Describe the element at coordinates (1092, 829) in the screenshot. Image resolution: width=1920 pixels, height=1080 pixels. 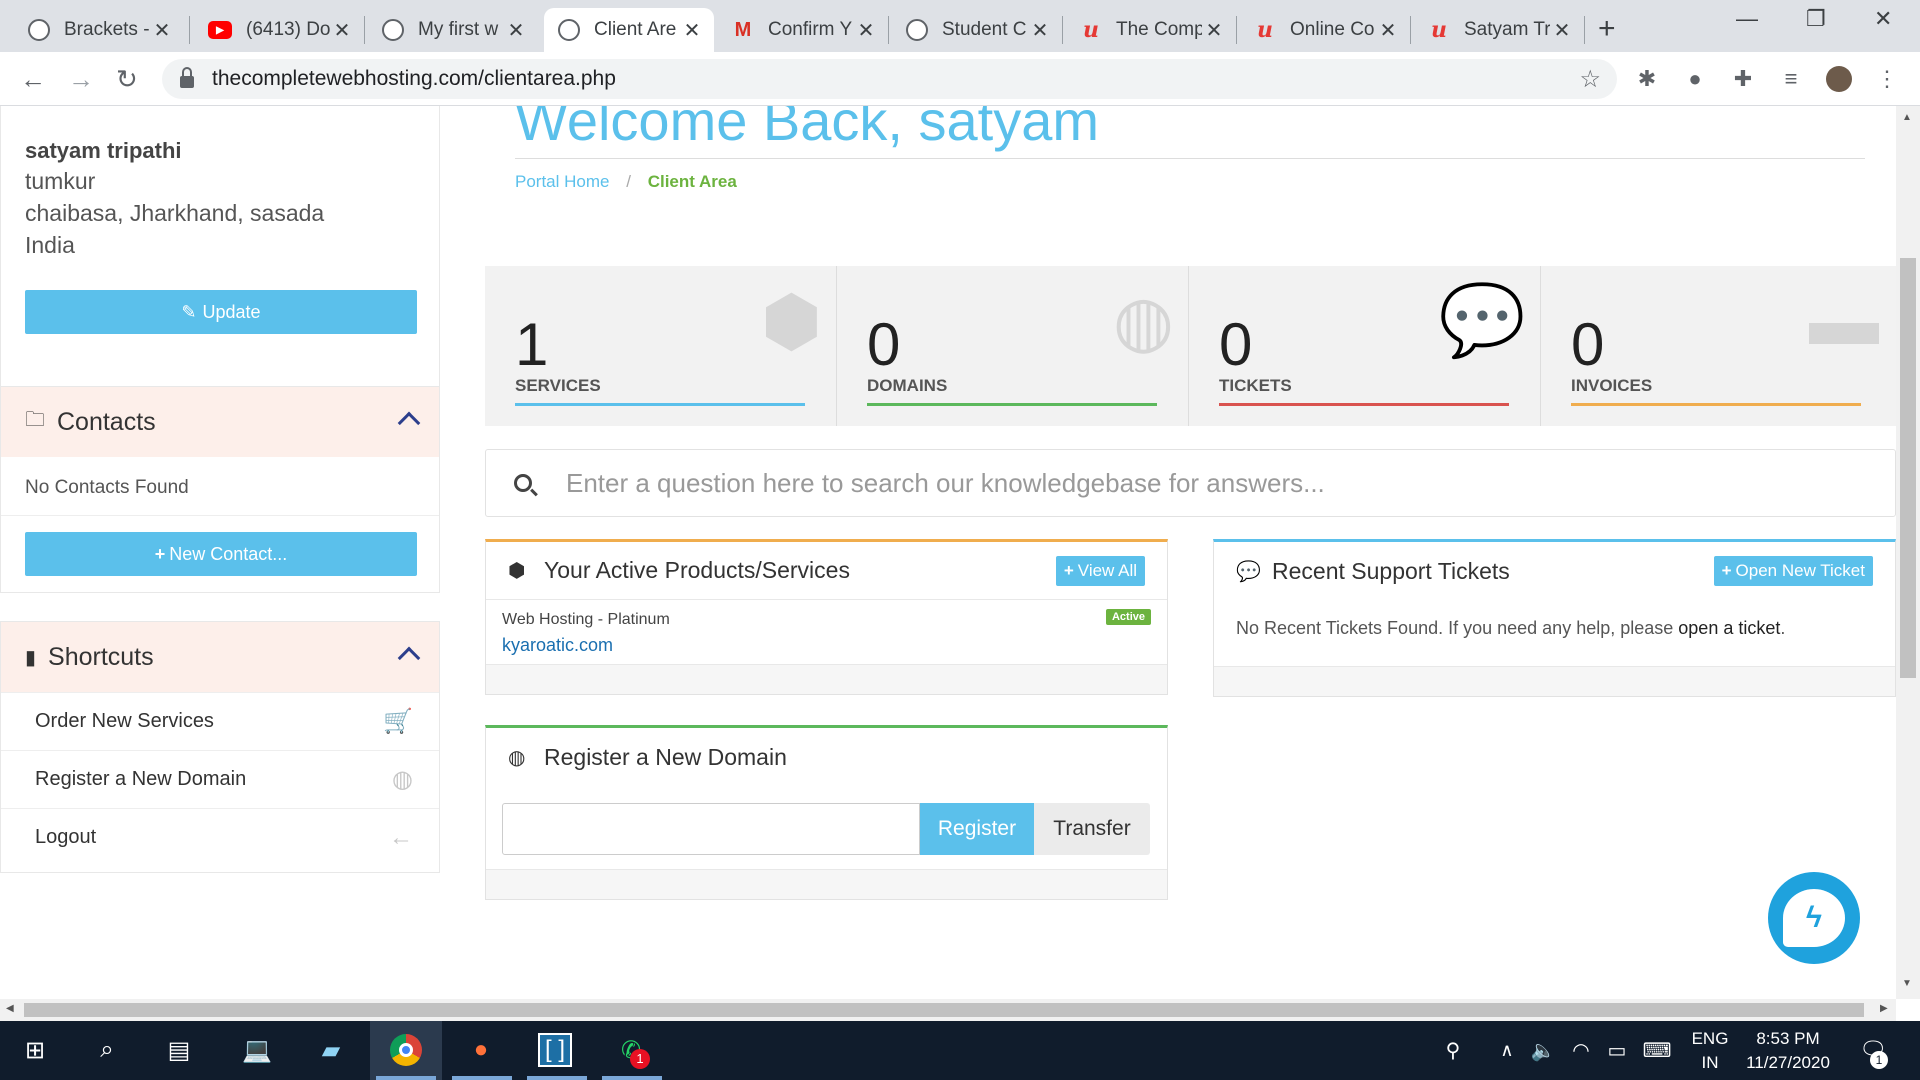
I see `transfer-button: Transfer` at that location.